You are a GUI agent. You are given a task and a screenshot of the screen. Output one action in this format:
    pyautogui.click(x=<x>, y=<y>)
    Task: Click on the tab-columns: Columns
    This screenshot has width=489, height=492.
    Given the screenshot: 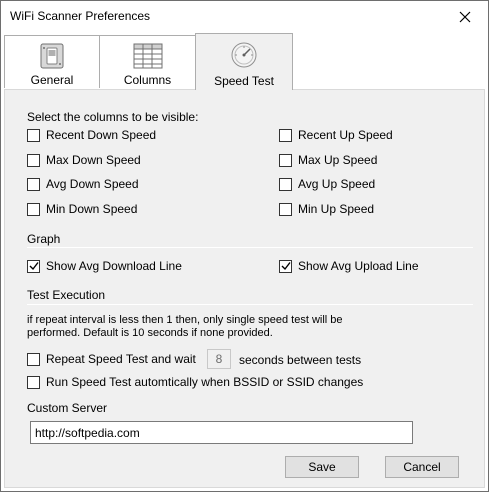 What is the action you would take?
    pyautogui.click(x=147, y=61)
    